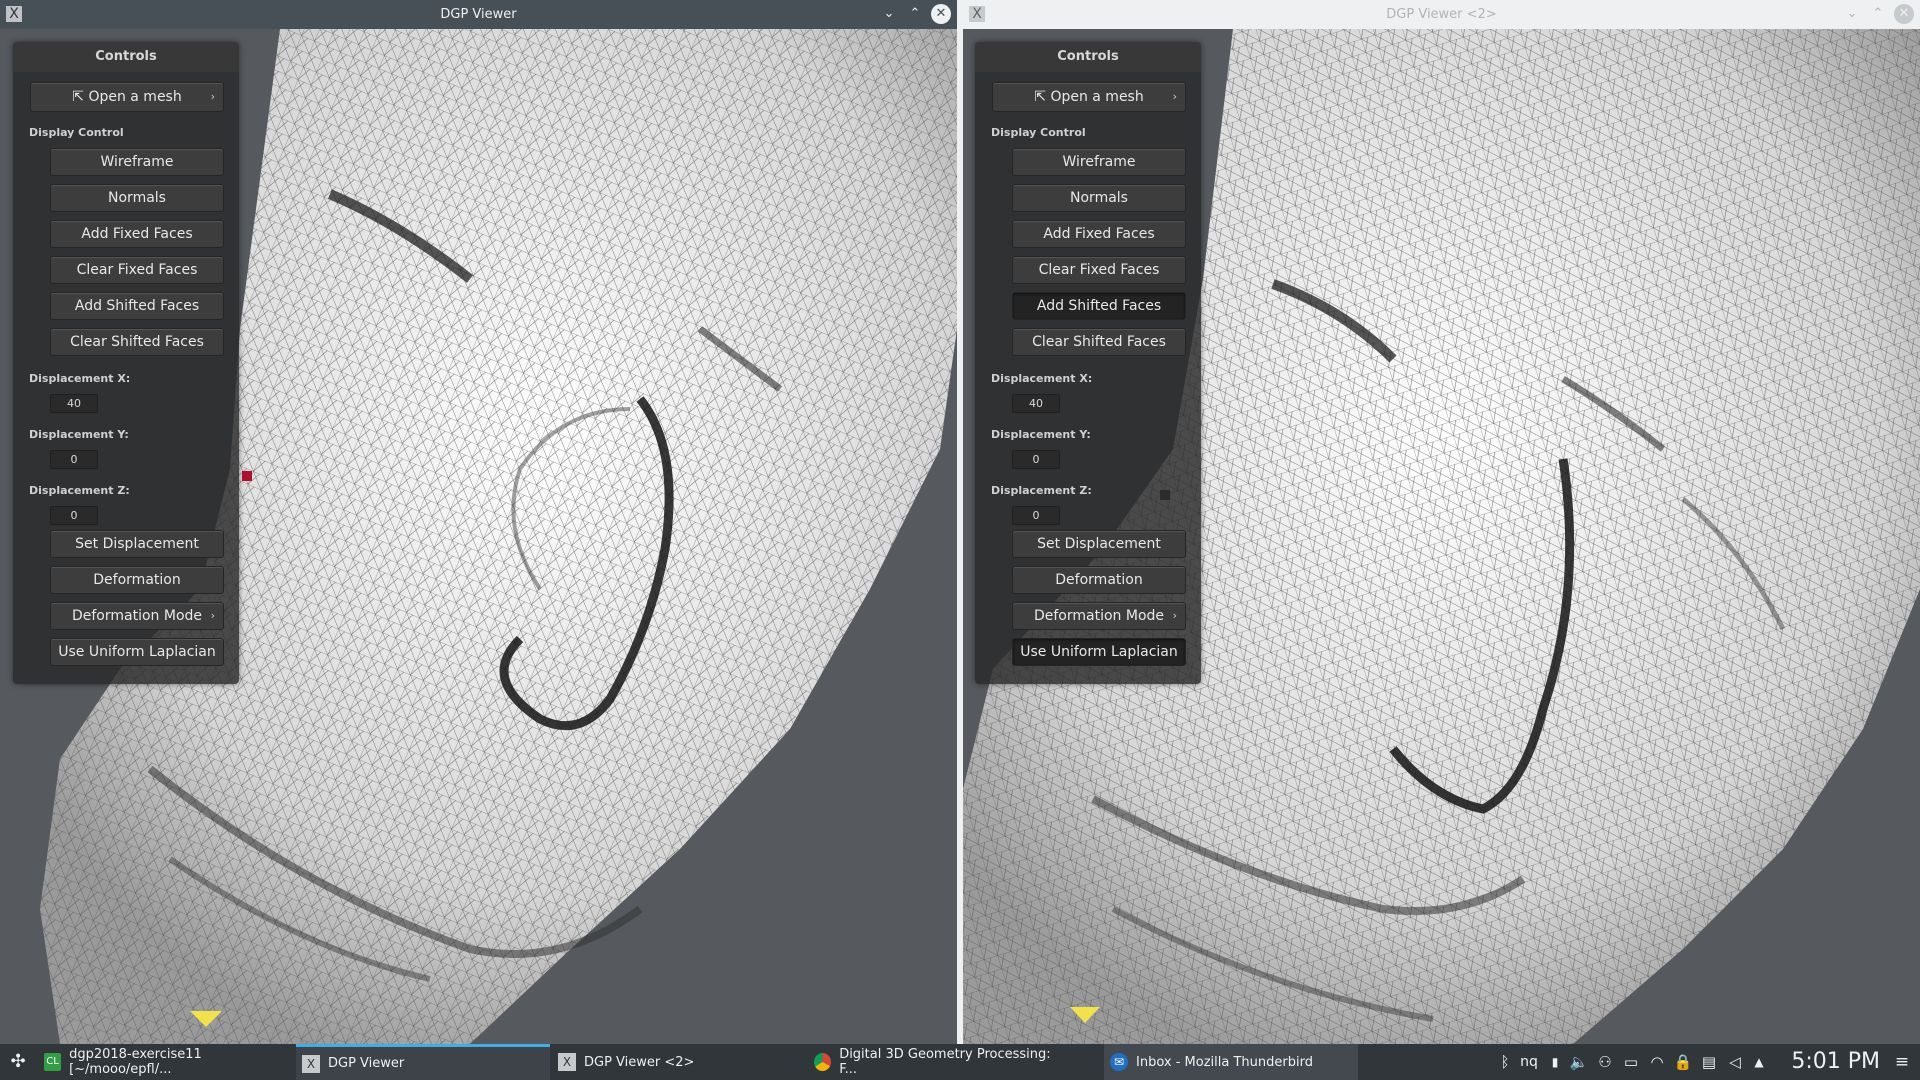 Image resolution: width=1920 pixels, height=1080 pixels. I want to click on window-title: DGP Viewer, so click(478, 14).